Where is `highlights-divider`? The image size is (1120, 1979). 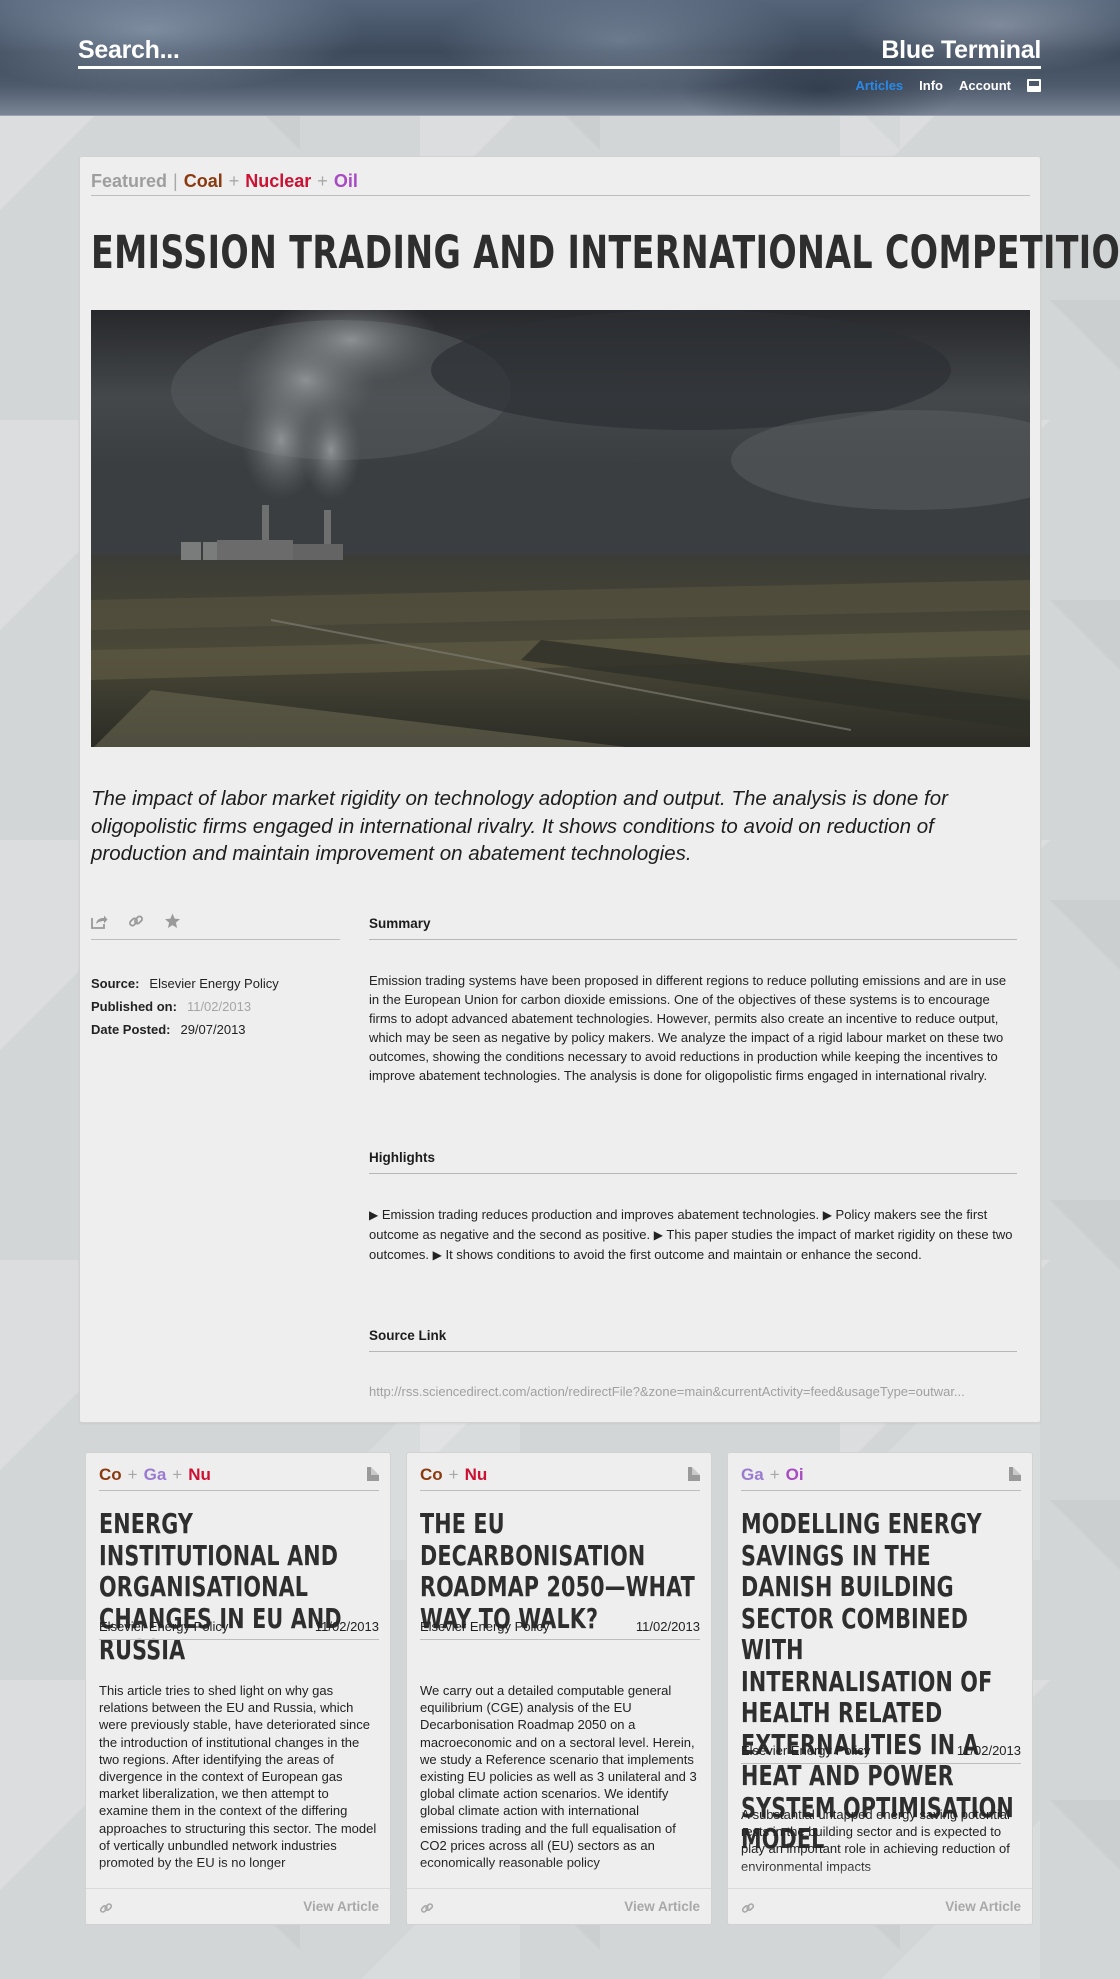 highlights-divider is located at coordinates (693, 1173).